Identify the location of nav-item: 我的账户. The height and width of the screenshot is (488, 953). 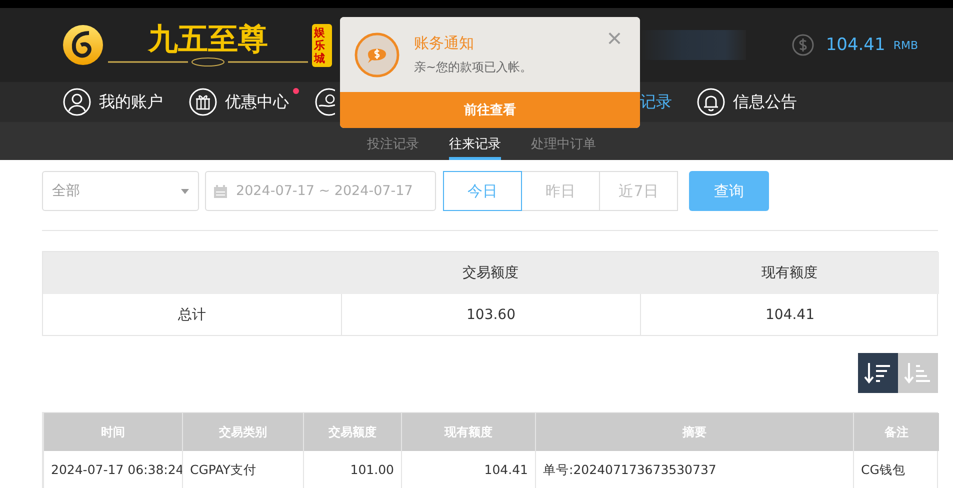
(113, 102).